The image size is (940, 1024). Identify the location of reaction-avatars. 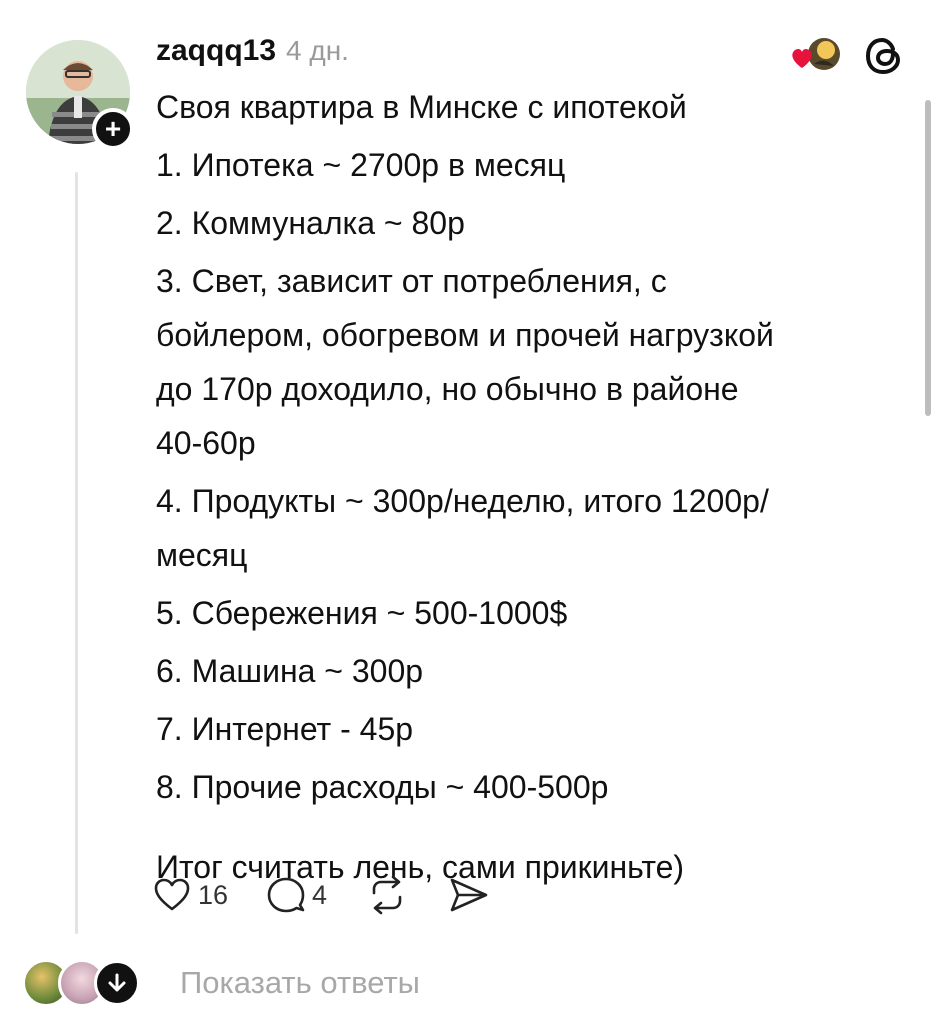
(816, 56).